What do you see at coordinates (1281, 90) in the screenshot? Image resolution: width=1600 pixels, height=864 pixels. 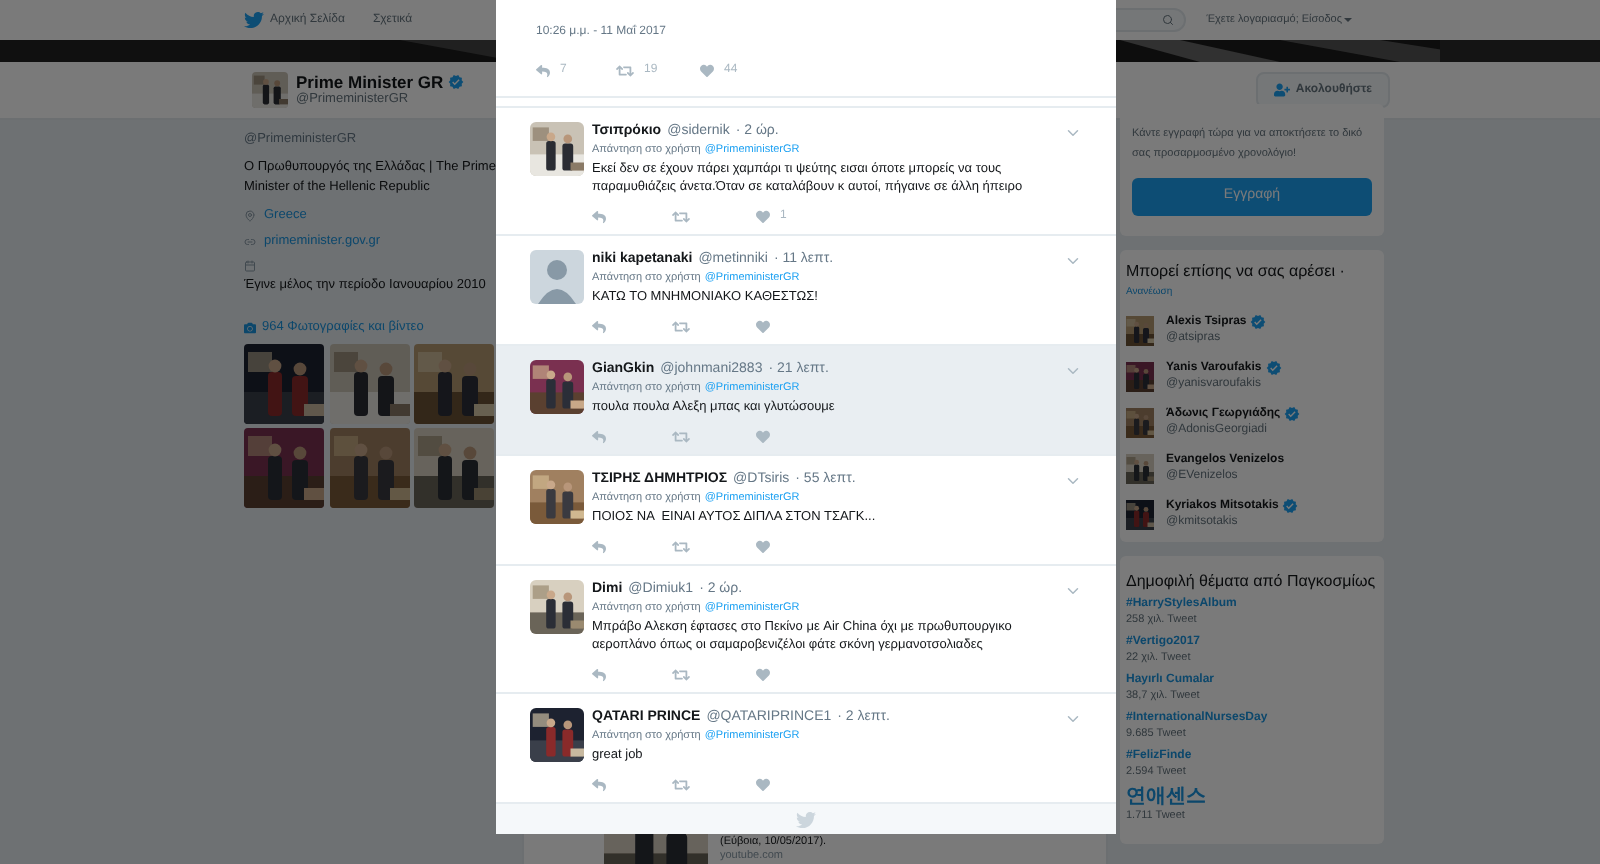 I see `user-plus-icon` at bounding box center [1281, 90].